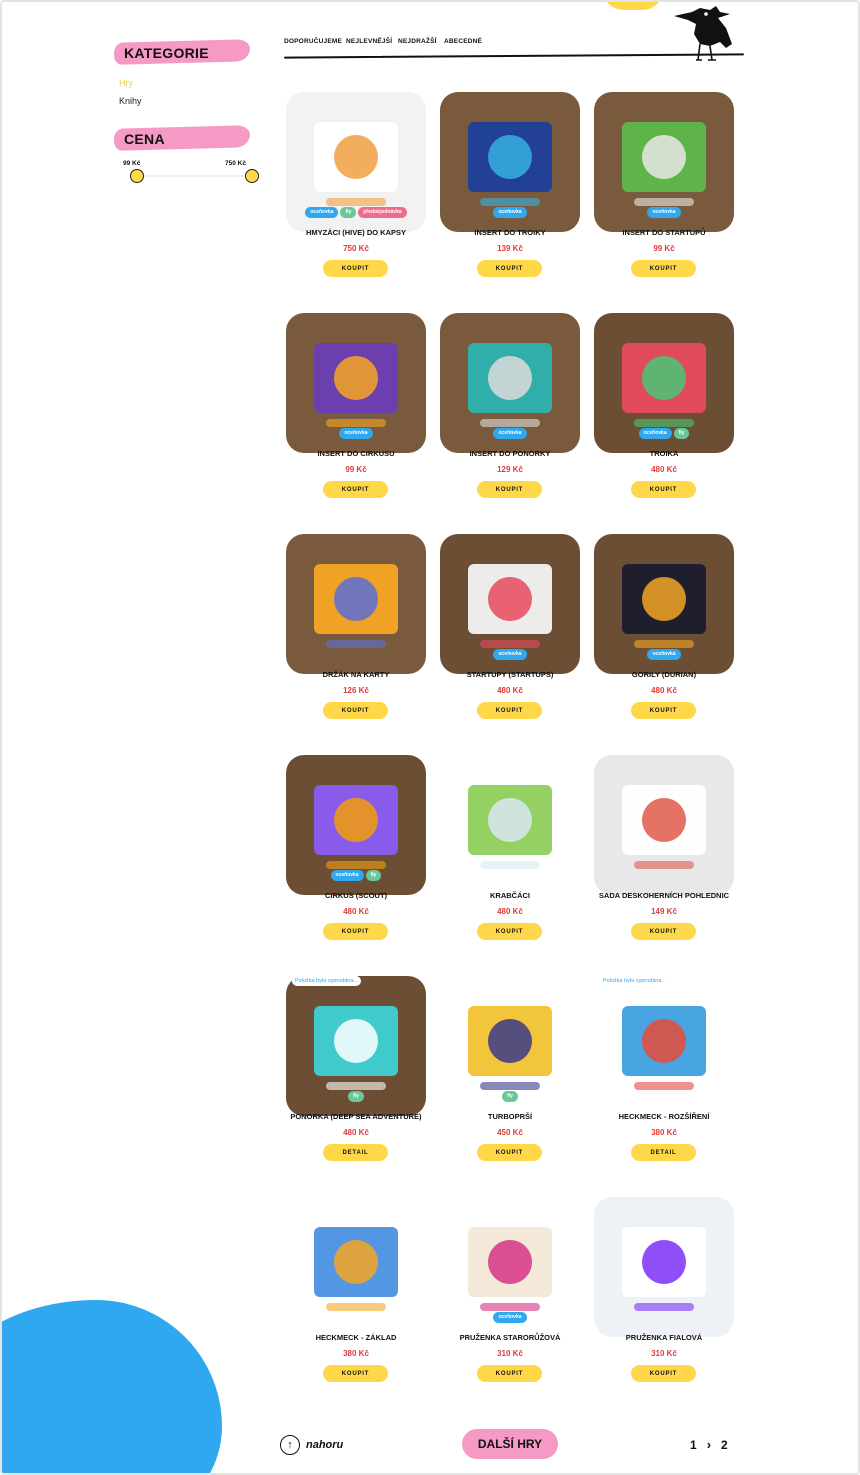 Image resolution: width=860 pixels, height=1475 pixels. I want to click on sort-recommended: DOPORUČUJEME, so click(313, 41).